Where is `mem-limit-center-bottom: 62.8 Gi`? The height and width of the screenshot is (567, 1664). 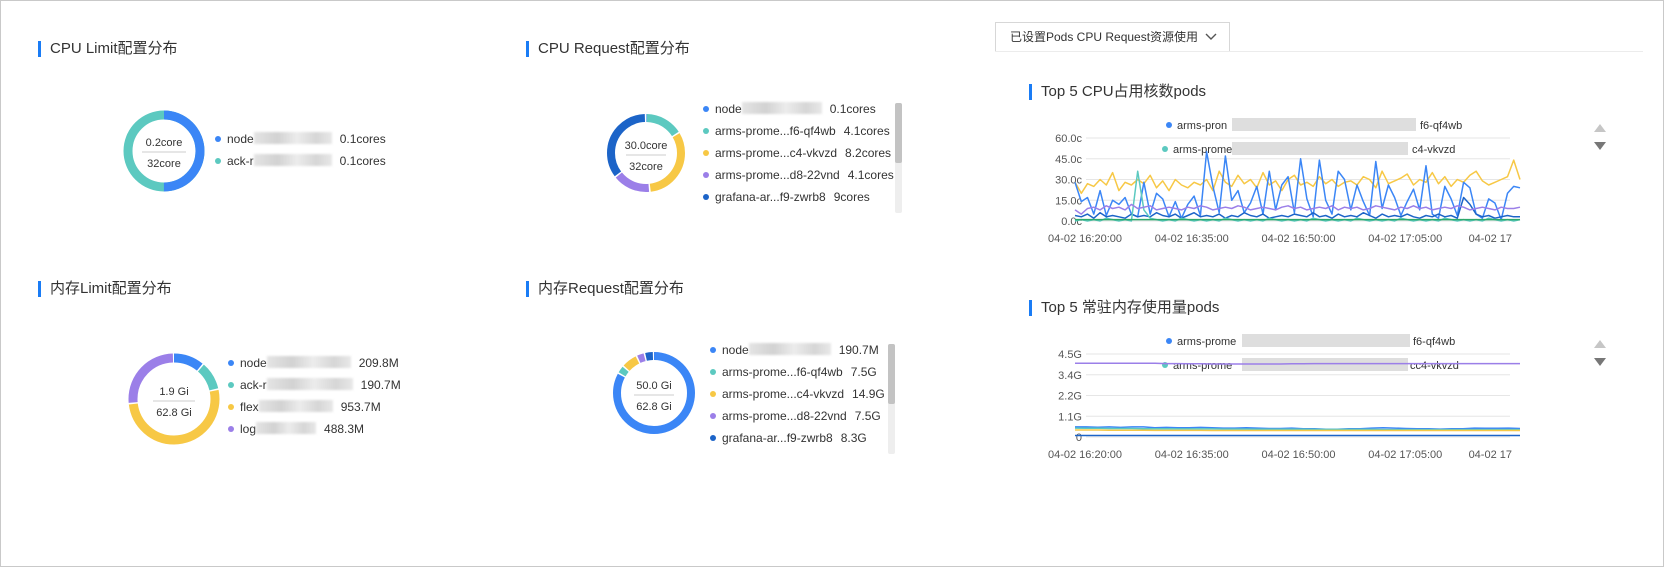
mem-limit-center-bottom: 62.8 Gi is located at coordinates (173, 413).